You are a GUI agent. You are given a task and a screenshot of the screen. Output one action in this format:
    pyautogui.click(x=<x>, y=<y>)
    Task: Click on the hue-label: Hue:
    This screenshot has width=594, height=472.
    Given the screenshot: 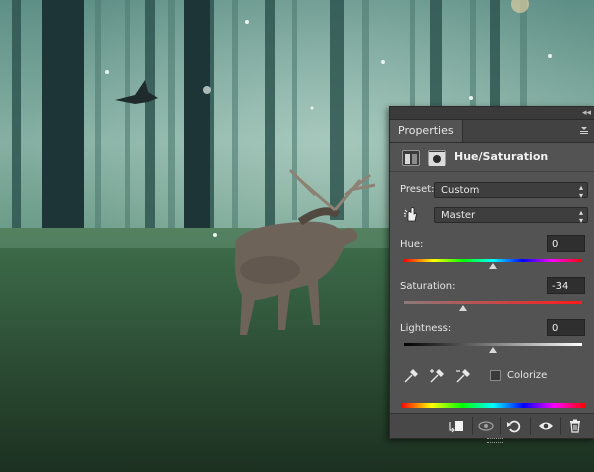 What is the action you would take?
    pyautogui.click(x=412, y=244)
    